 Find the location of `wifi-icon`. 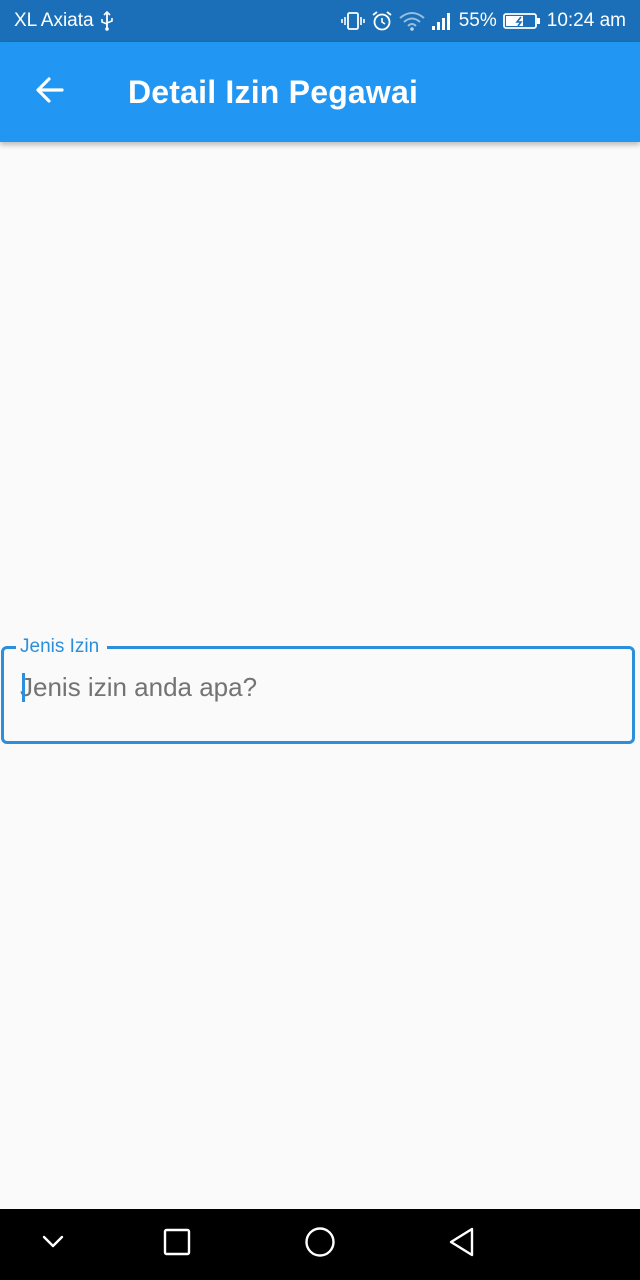

wifi-icon is located at coordinates (412, 21).